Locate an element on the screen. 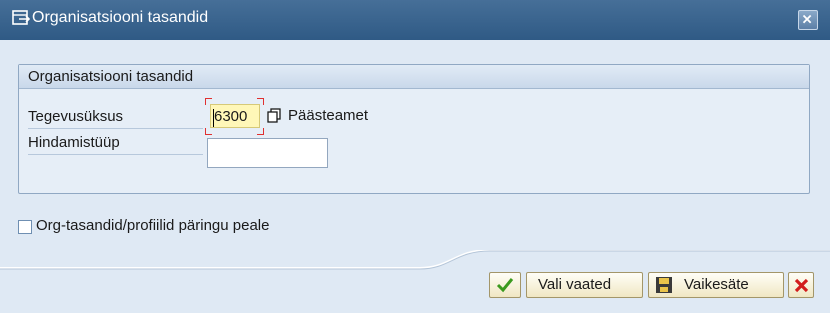  business-area-label: Tegevusüksus is located at coordinates (115, 117).